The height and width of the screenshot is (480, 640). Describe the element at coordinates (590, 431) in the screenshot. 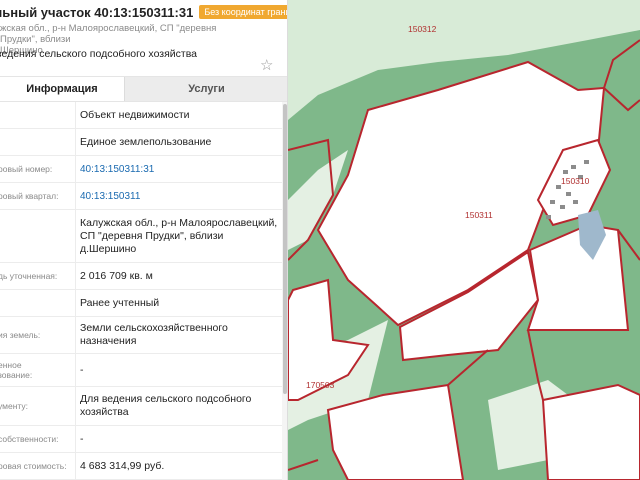

I see `parcel-bottom-right` at that location.